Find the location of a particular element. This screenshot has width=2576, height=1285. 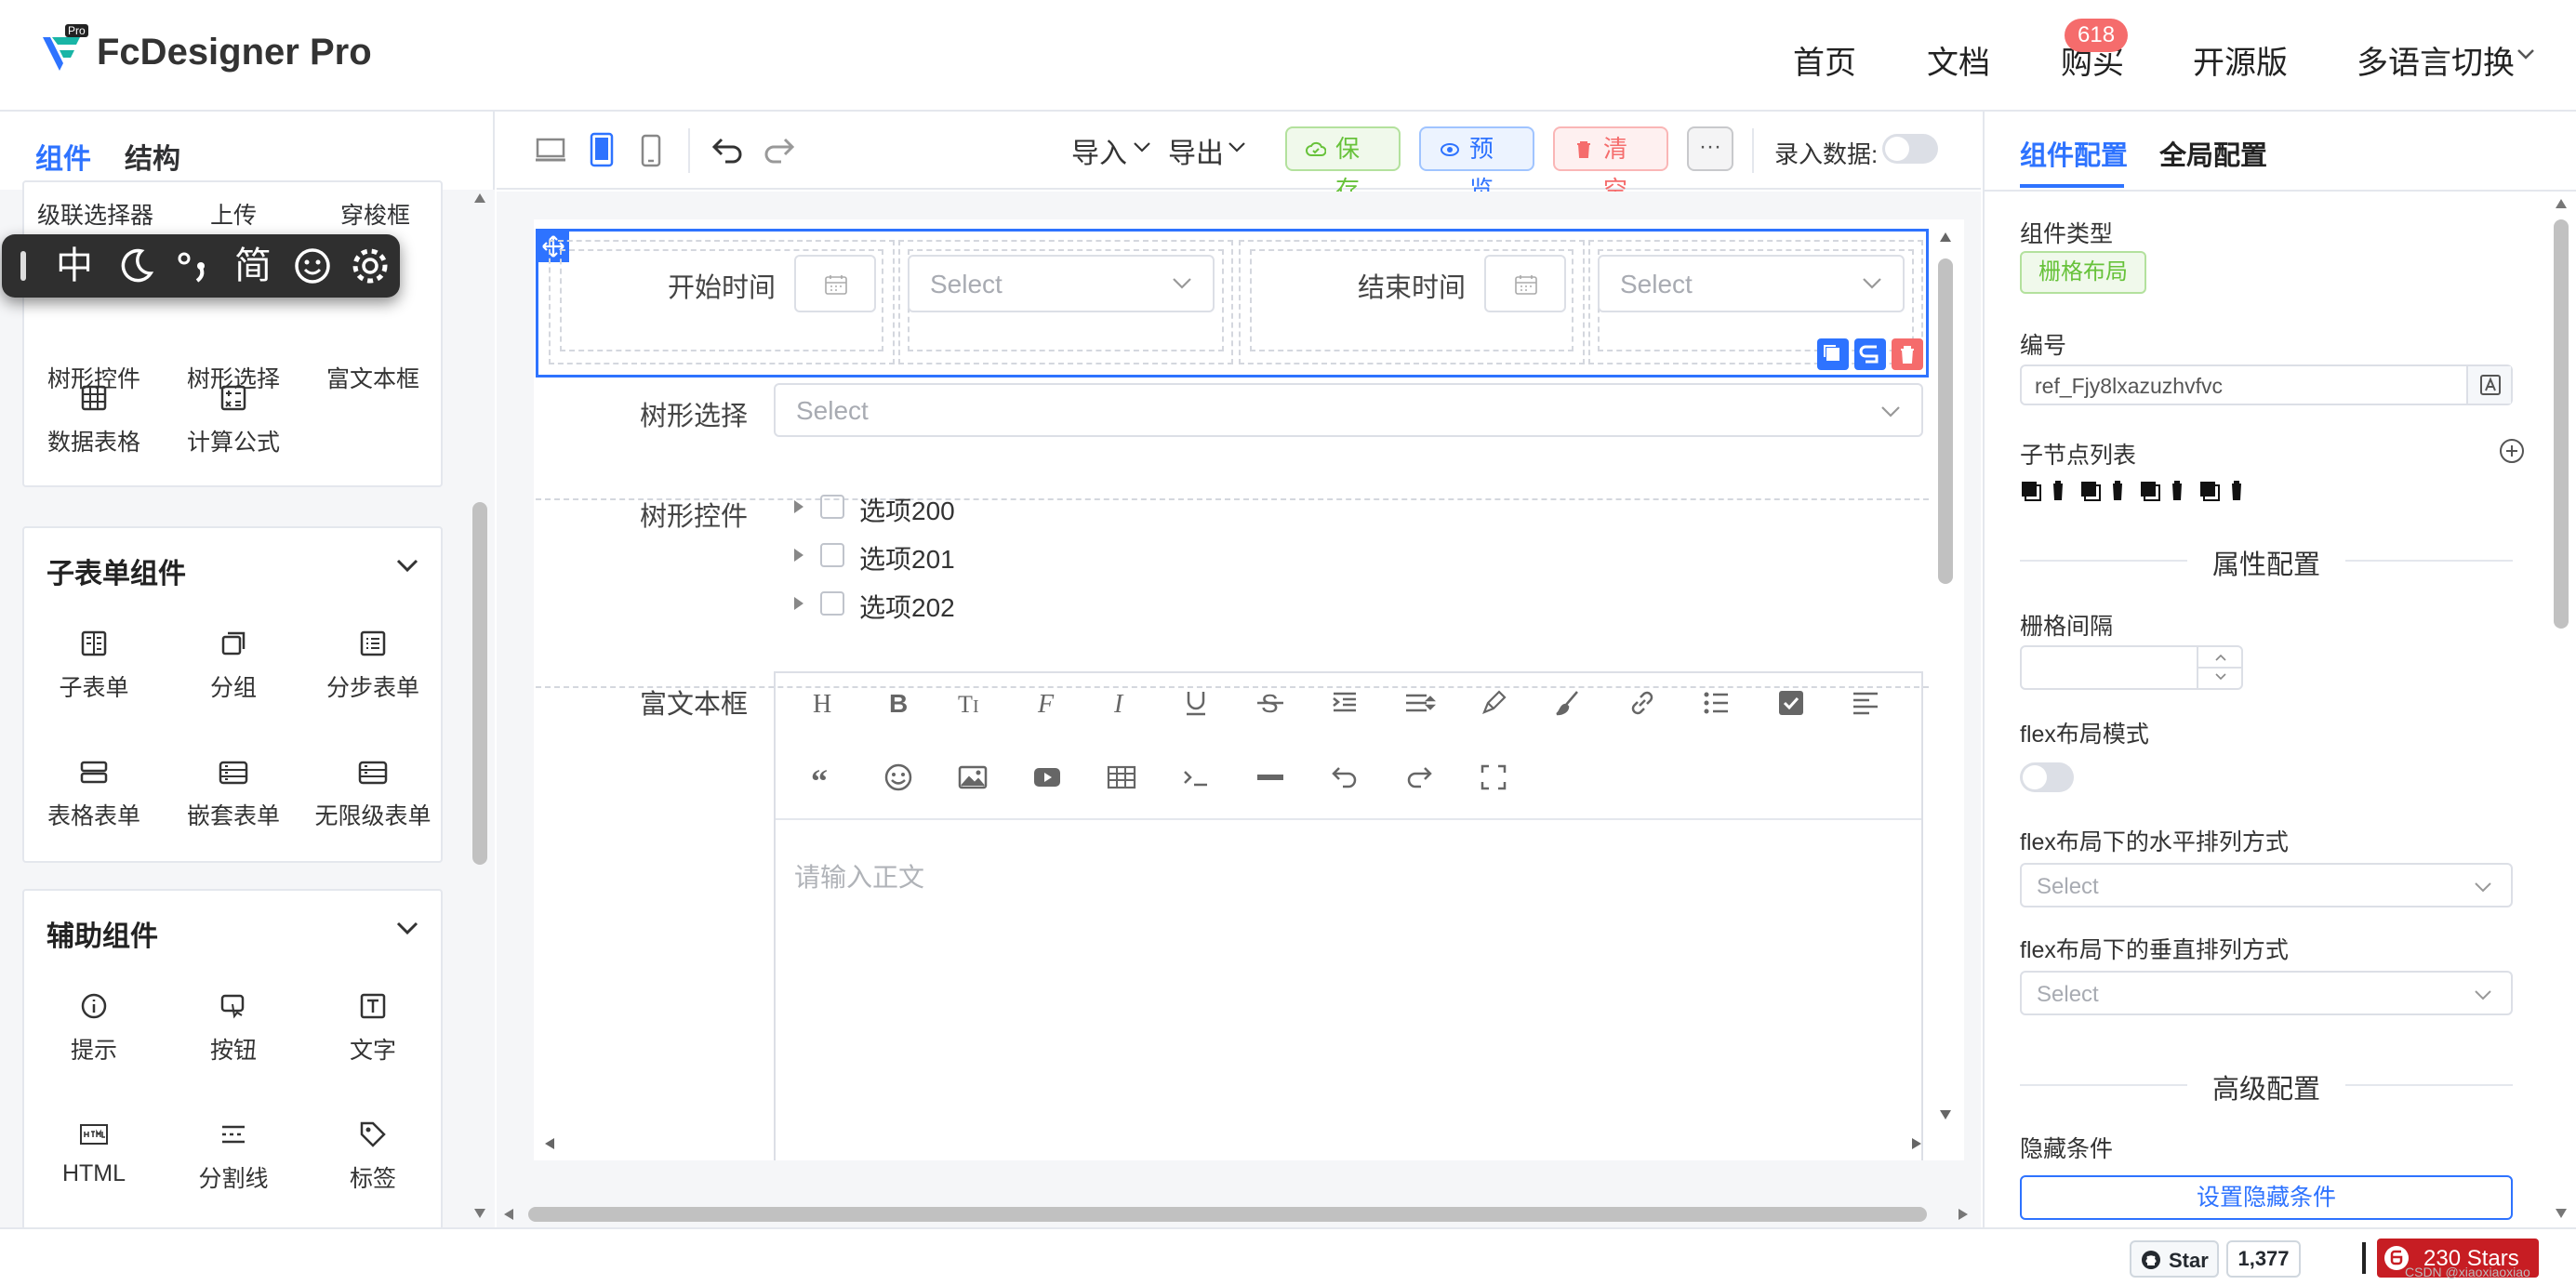

ime-lang-toggle: 中 is located at coordinates (74, 266).